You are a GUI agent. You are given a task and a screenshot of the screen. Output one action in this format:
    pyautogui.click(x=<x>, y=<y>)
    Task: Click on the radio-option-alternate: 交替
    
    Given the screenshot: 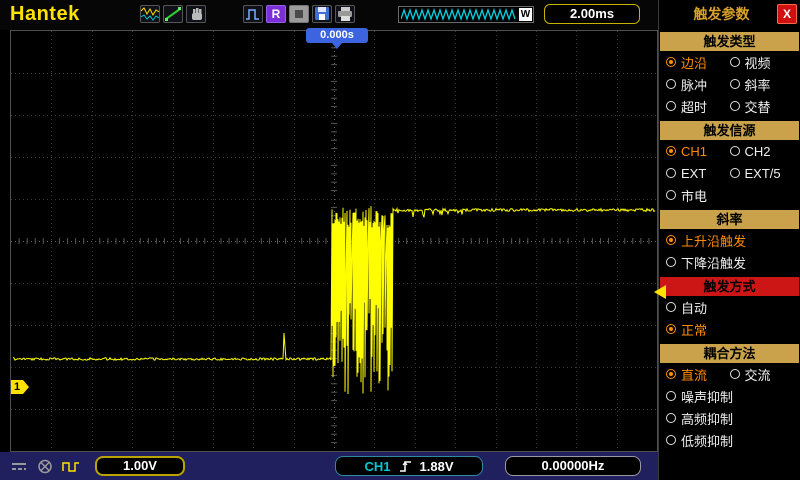 What is the action you would take?
    pyautogui.click(x=761, y=106)
    